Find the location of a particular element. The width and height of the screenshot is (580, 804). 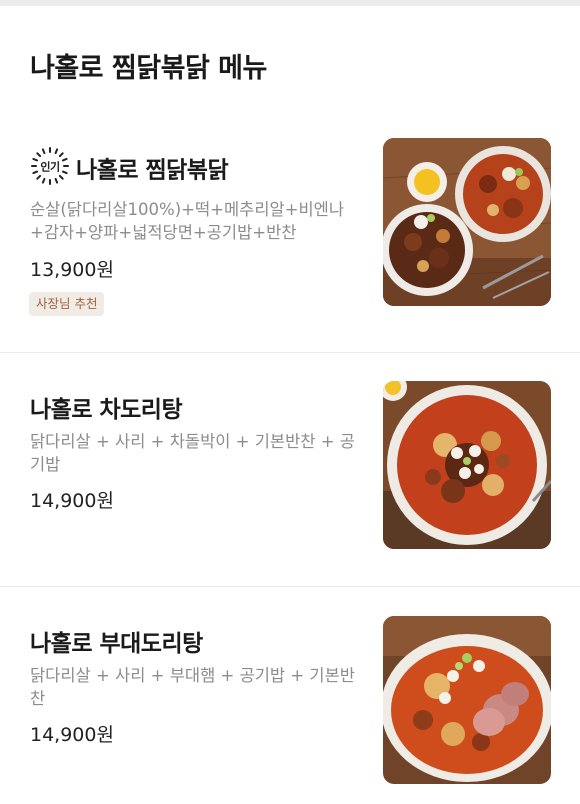

braised-chicken-dish-image is located at coordinates (467, 222).